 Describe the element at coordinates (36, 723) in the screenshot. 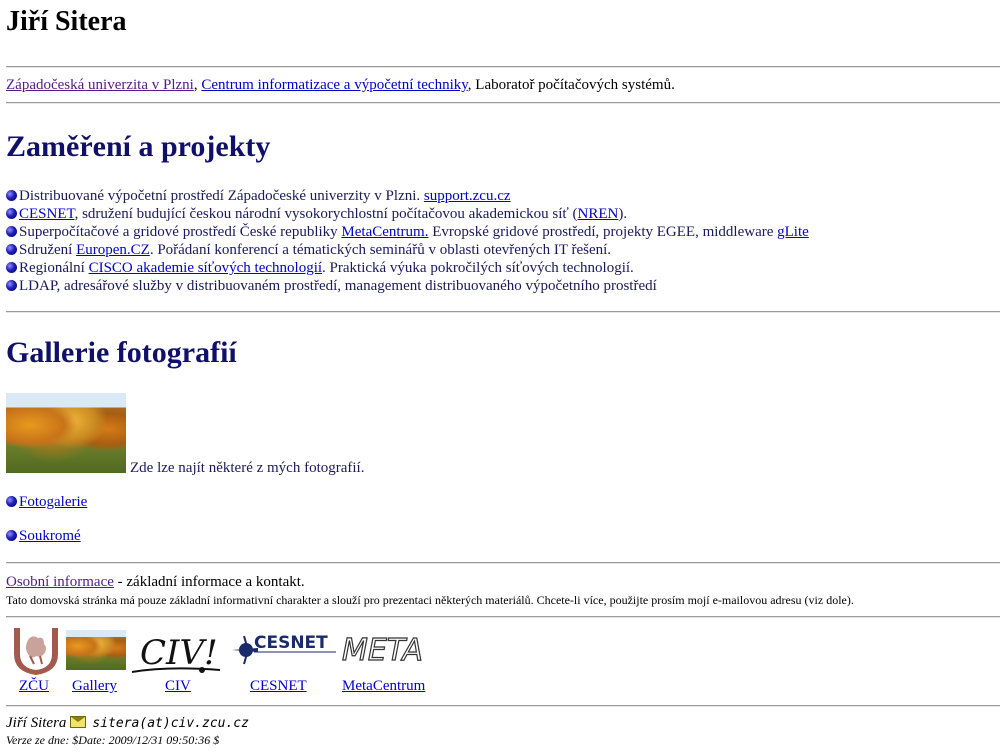

I see `signature-name: Jiří Sitera` at that location.